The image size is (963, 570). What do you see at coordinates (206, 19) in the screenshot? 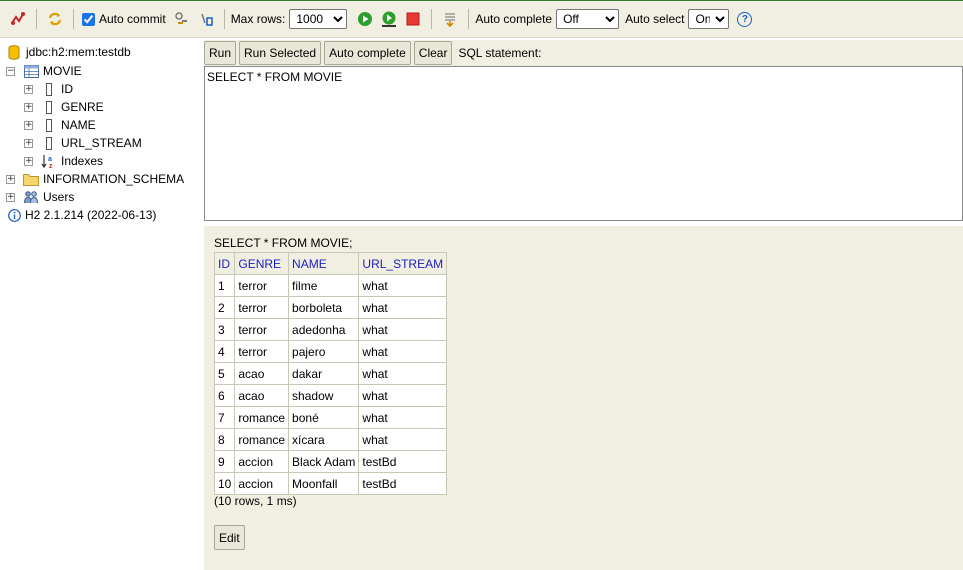
I see `commit-icon` at bounding box center [206, 19].